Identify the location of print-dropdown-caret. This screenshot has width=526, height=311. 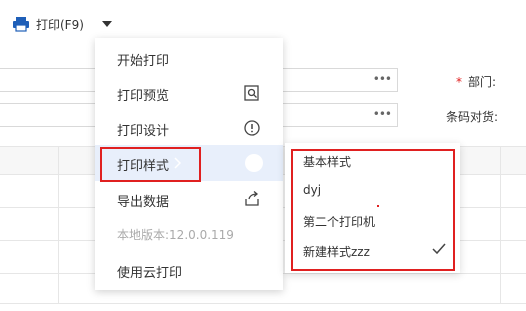
(107, 24).